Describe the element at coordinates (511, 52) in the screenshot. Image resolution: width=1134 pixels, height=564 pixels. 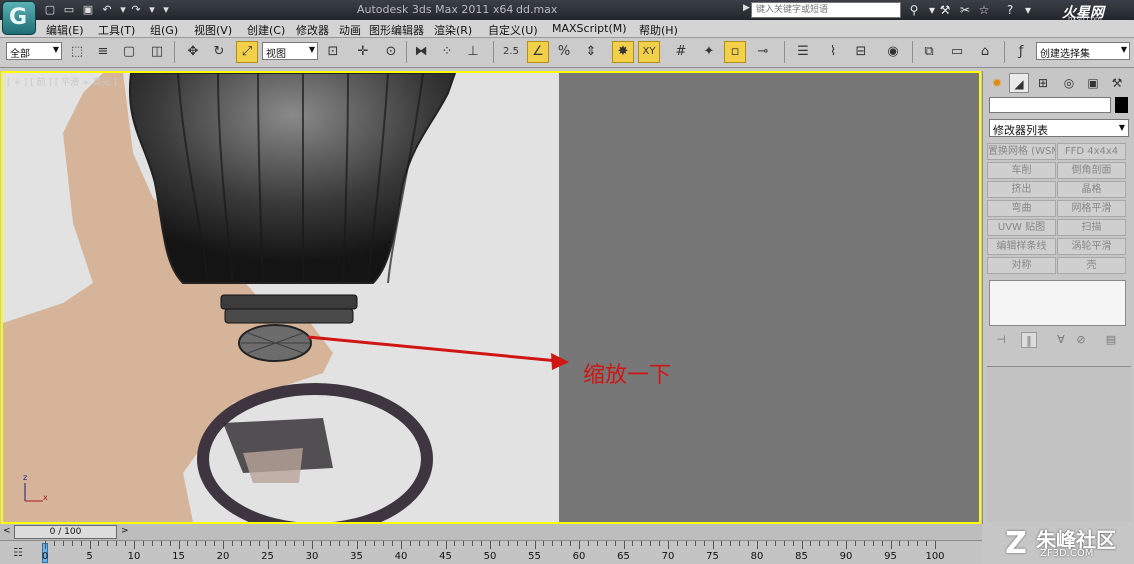
I see `snap-toggle-icon: 2.5` at that location.